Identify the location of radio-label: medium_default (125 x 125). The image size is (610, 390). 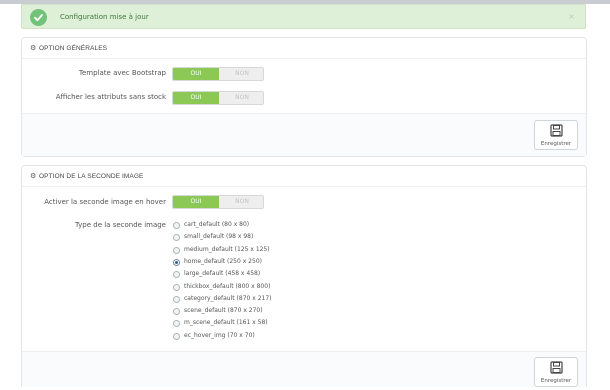
(227, 249).